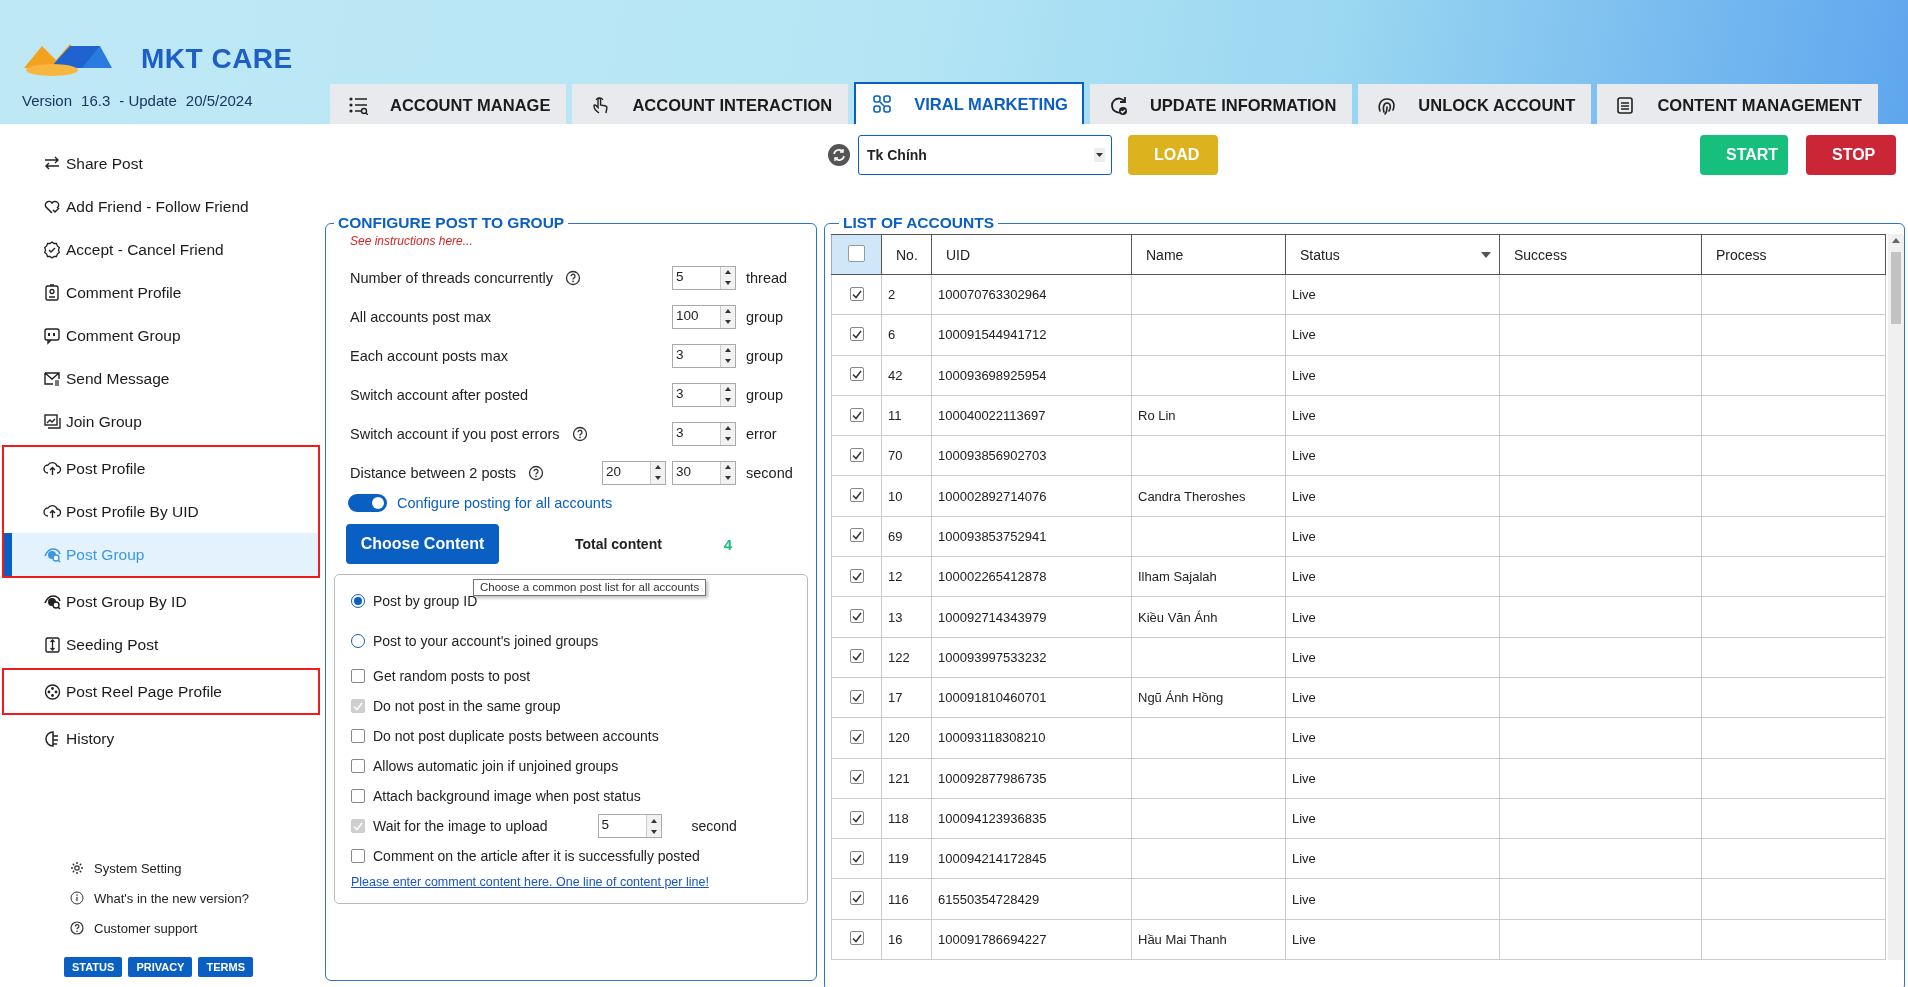  I want to click on sidebar-item: Post Profile, so click(161, 468).